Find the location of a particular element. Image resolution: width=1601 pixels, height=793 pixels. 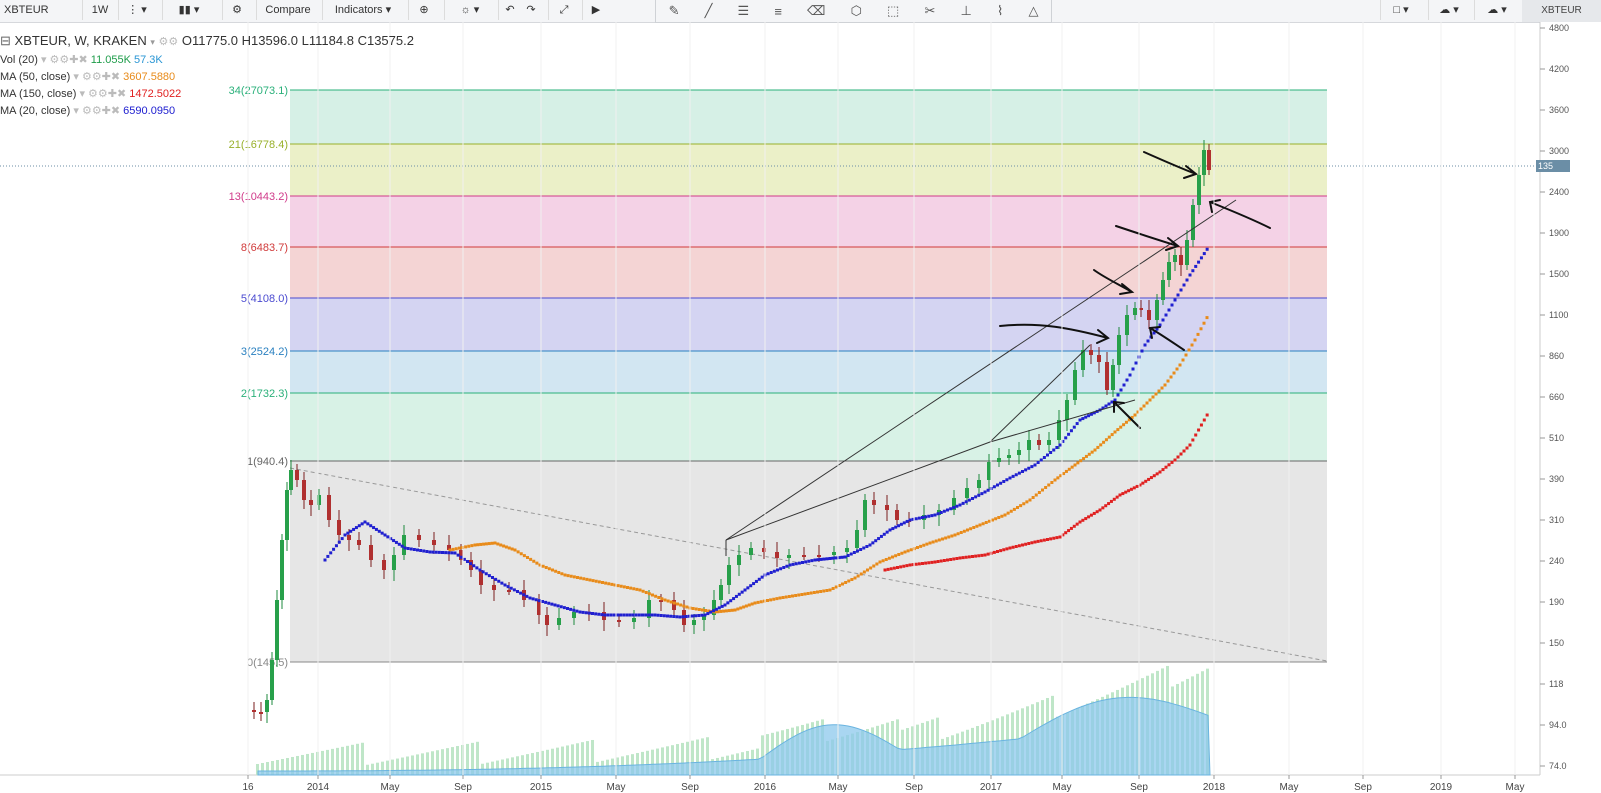

legend-ma50: MA (50, close) ▾ ⚙⚙✚✖ 3607.5880 is located at coordinates (87, 76).